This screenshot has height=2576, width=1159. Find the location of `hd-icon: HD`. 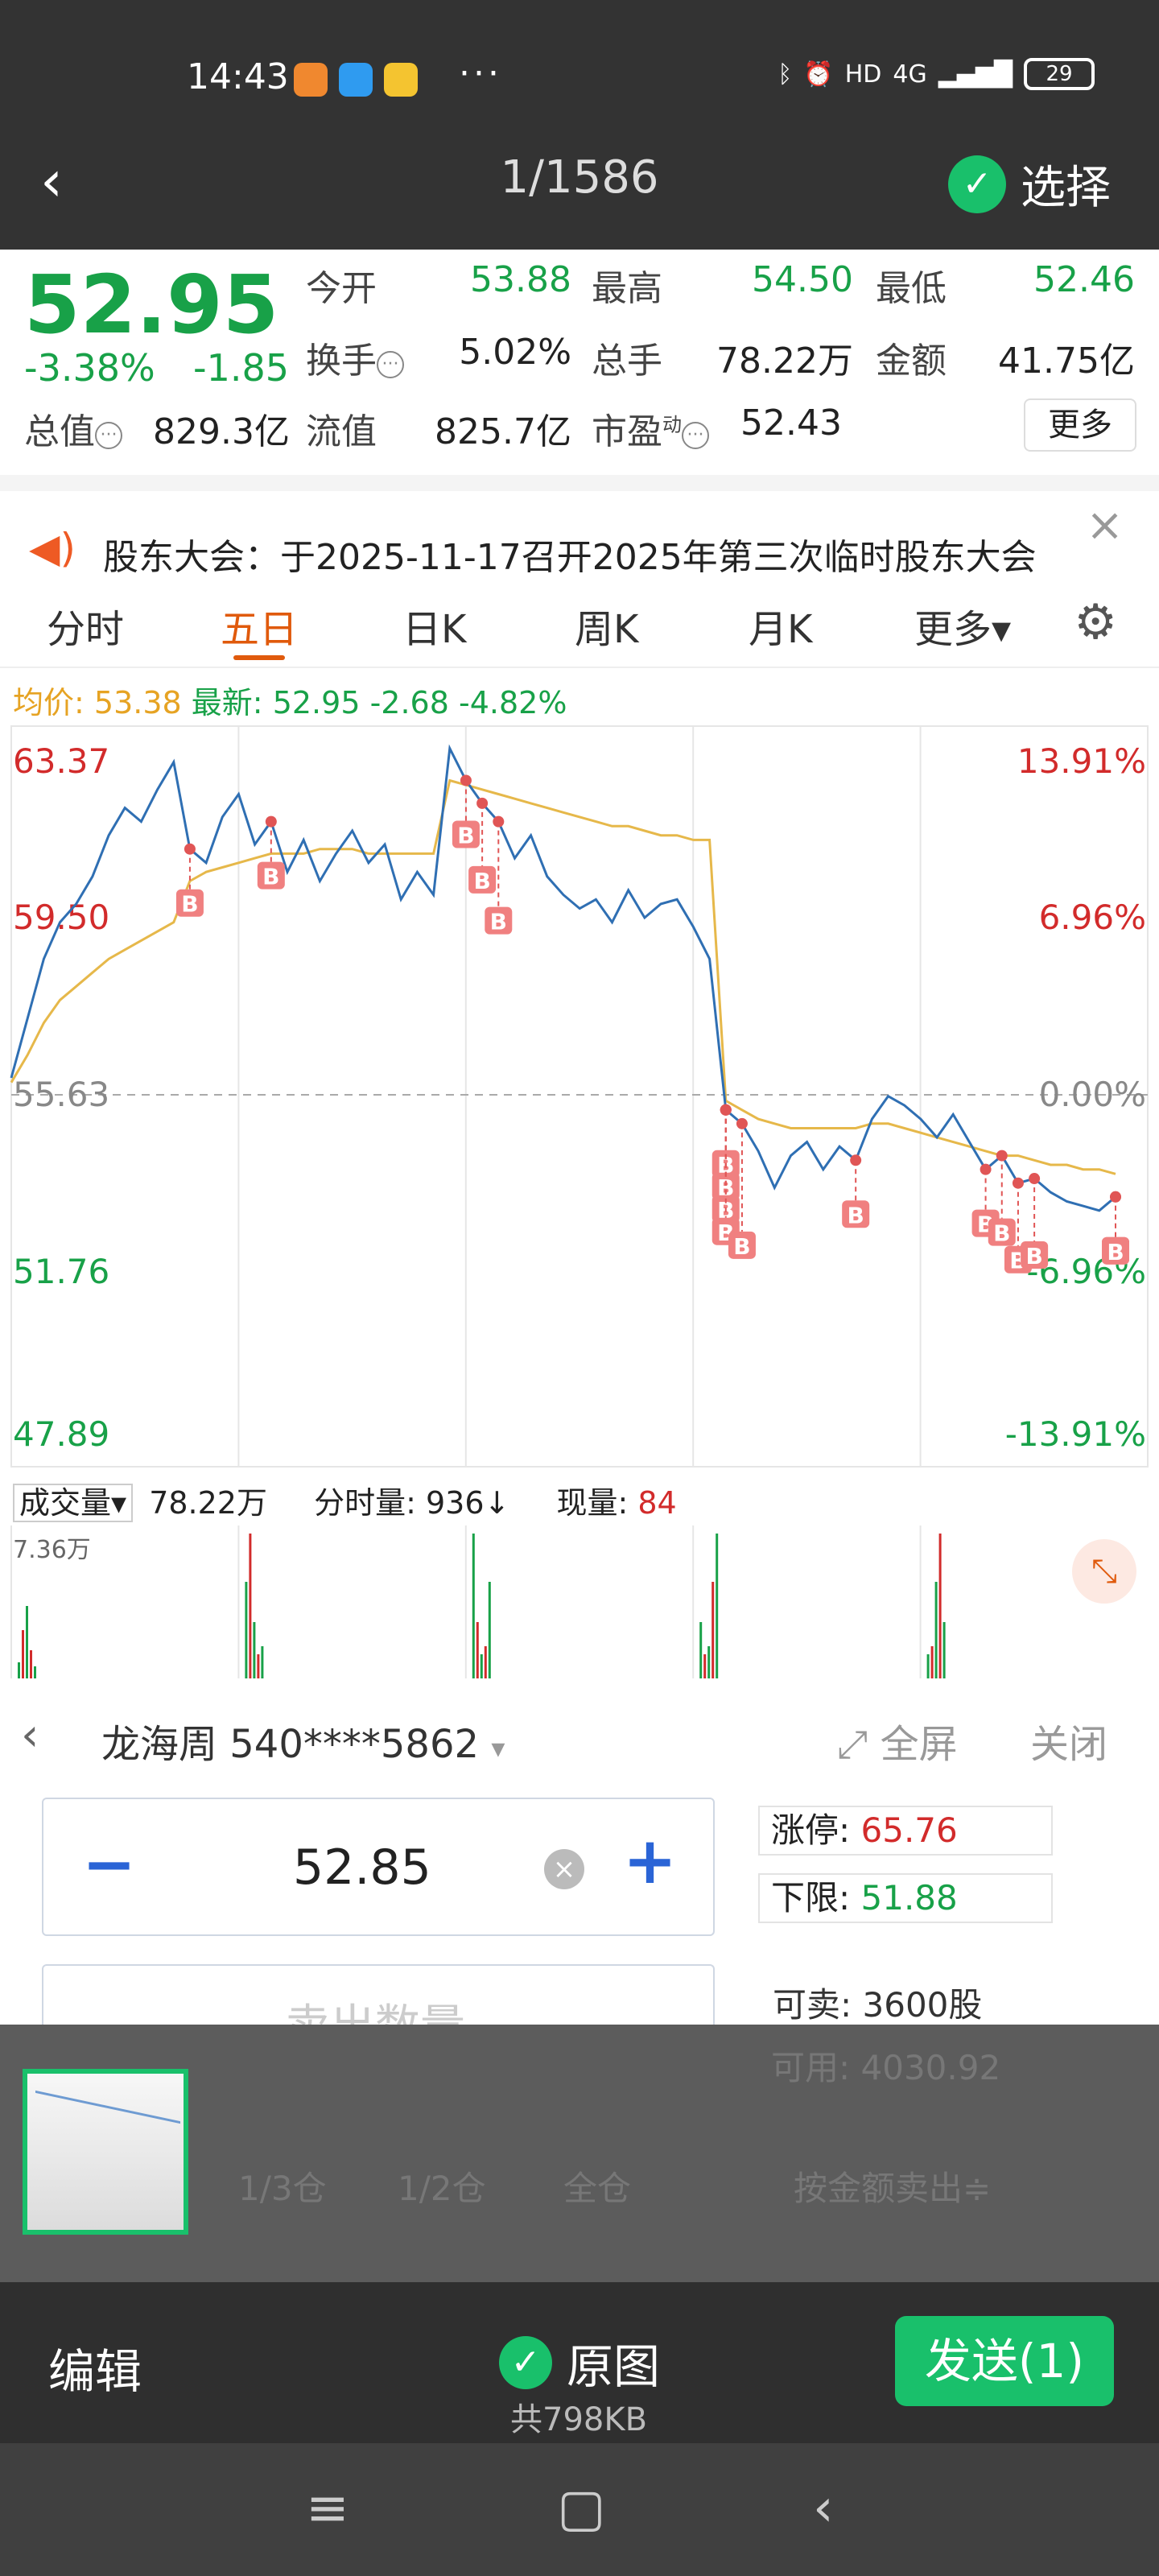

hd-icon: HD is located at coordinates (863, 74).